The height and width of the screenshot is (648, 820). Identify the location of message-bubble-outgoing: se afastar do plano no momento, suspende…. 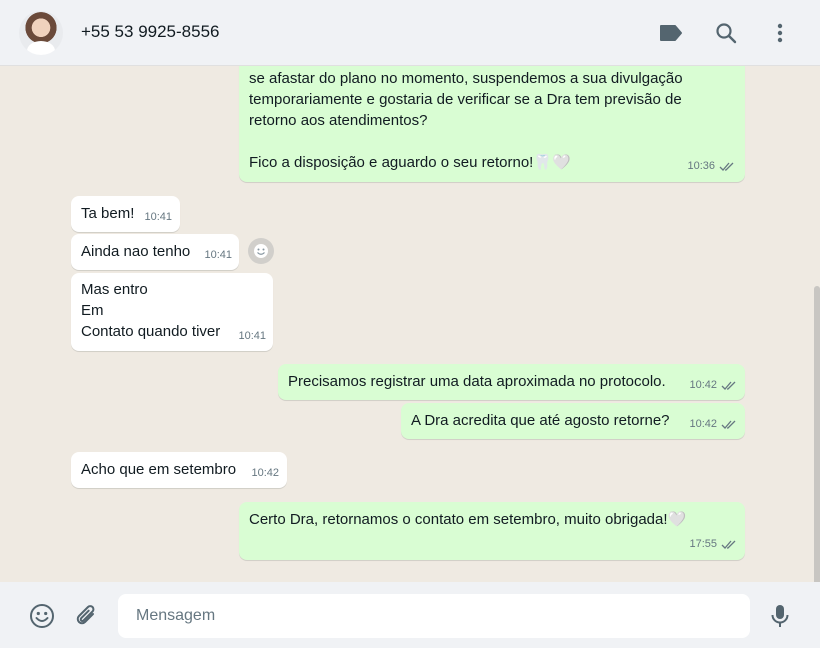
(492, 124).